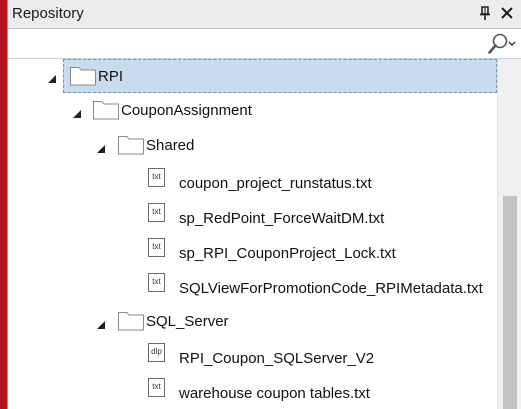 The image size is (521, 409). I want to click on tree-node-rpi: RPI, so click(280, 76).